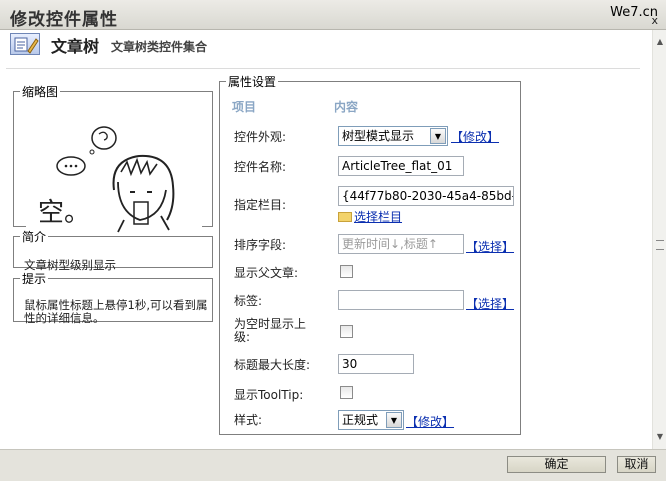  I want to click on thumbnail-caption: 空。, so click(64, 213).